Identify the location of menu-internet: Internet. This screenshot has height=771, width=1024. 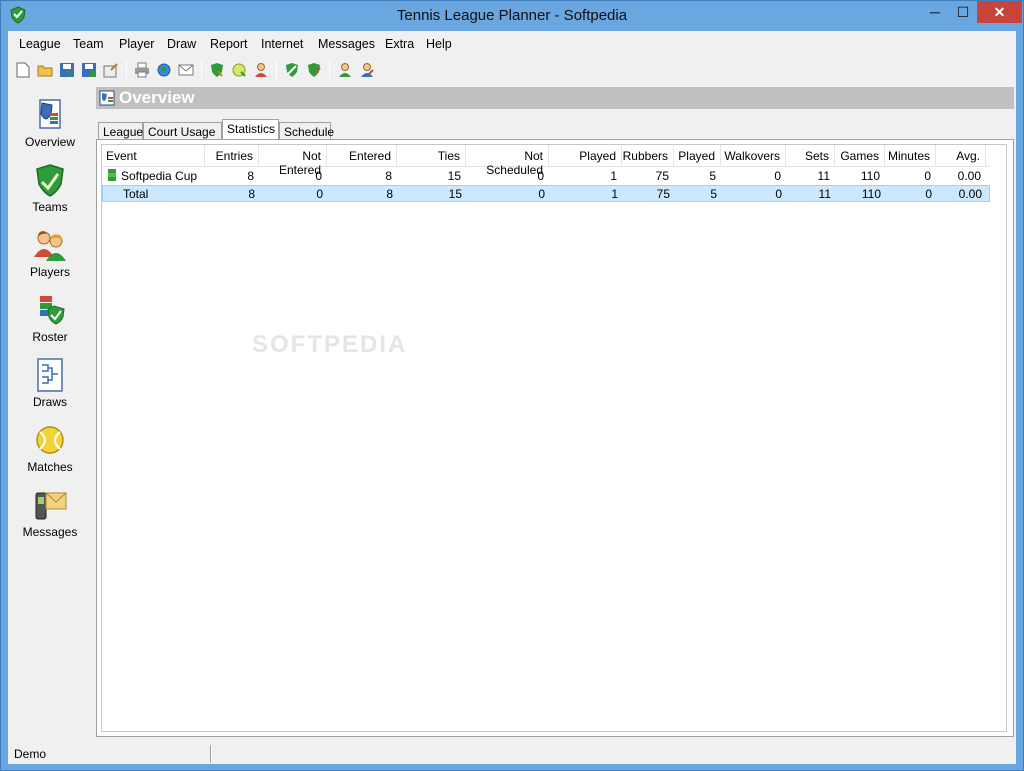
(282, 44).